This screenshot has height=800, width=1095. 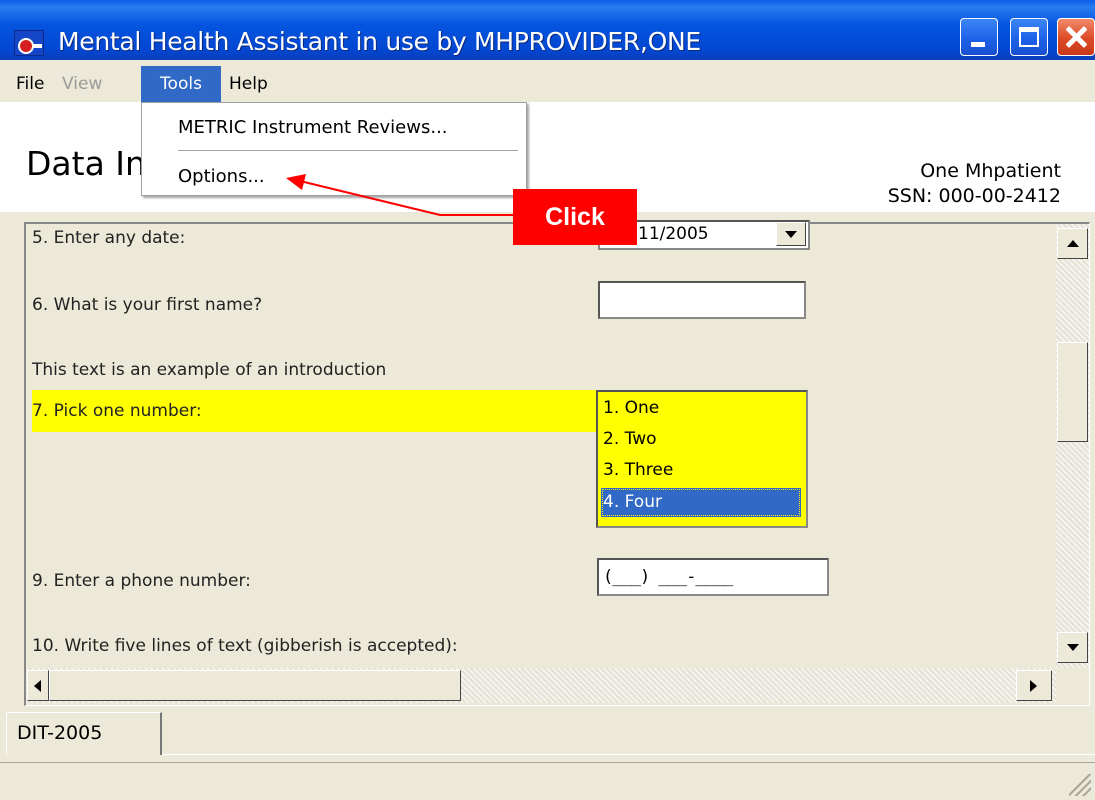 What do you see at coordinates (255, 685) in the screenshot?
I see `horizontal-scroll-thumb` at bounding box center [255, 685].